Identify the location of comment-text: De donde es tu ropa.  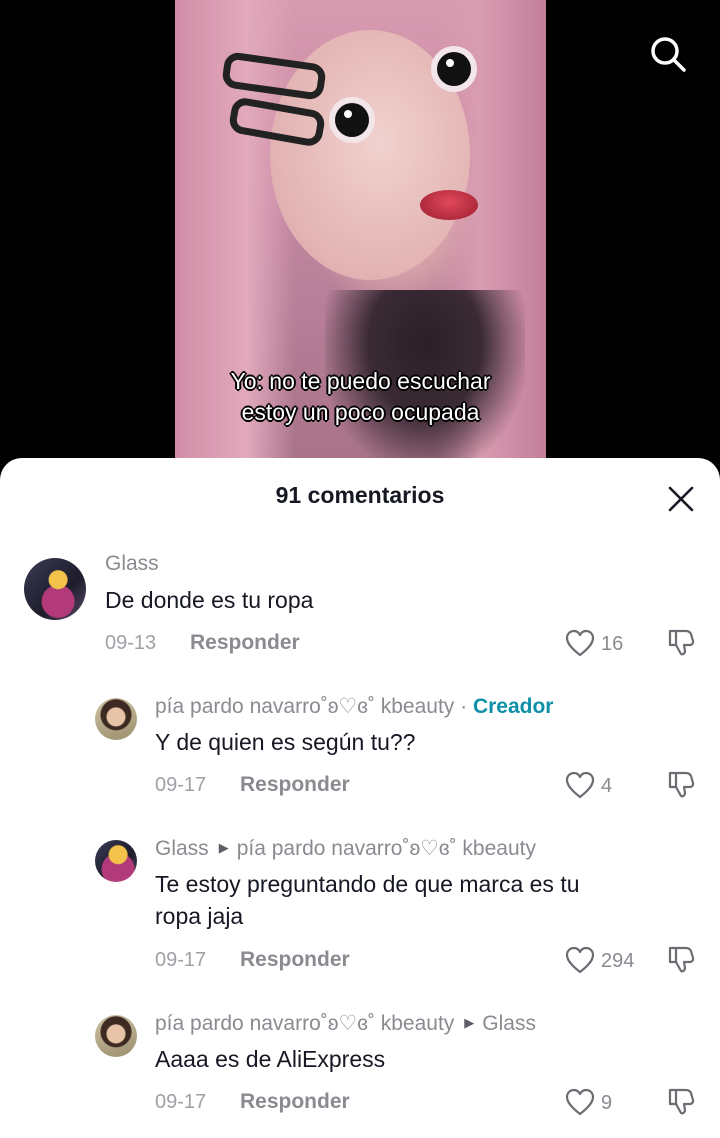
(209, 600).